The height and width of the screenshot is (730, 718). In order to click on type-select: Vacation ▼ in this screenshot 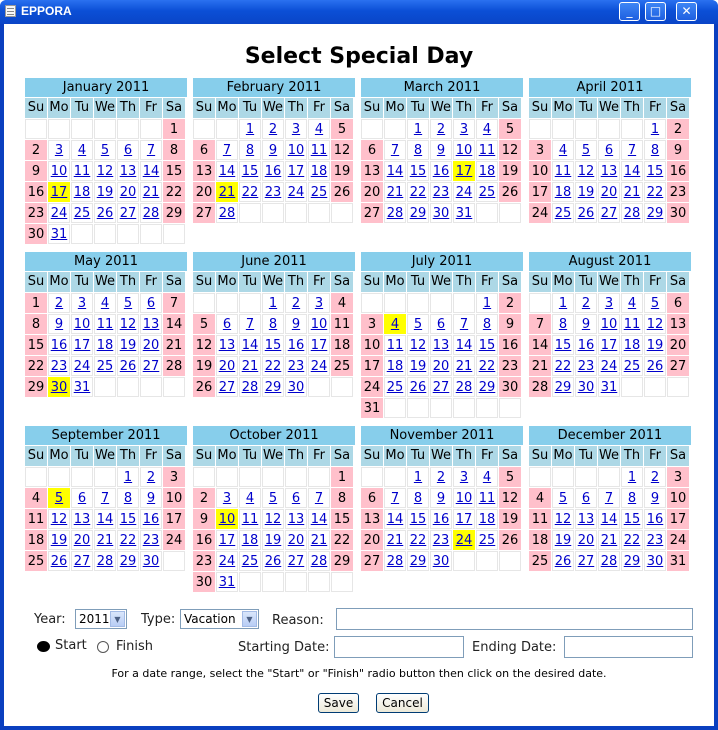, I will do `click(219, 619)`.